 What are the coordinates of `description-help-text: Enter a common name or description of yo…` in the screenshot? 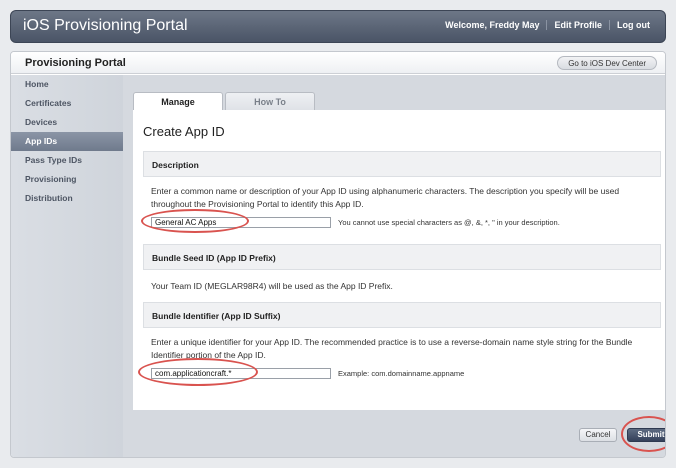 It's located at (385, 197).